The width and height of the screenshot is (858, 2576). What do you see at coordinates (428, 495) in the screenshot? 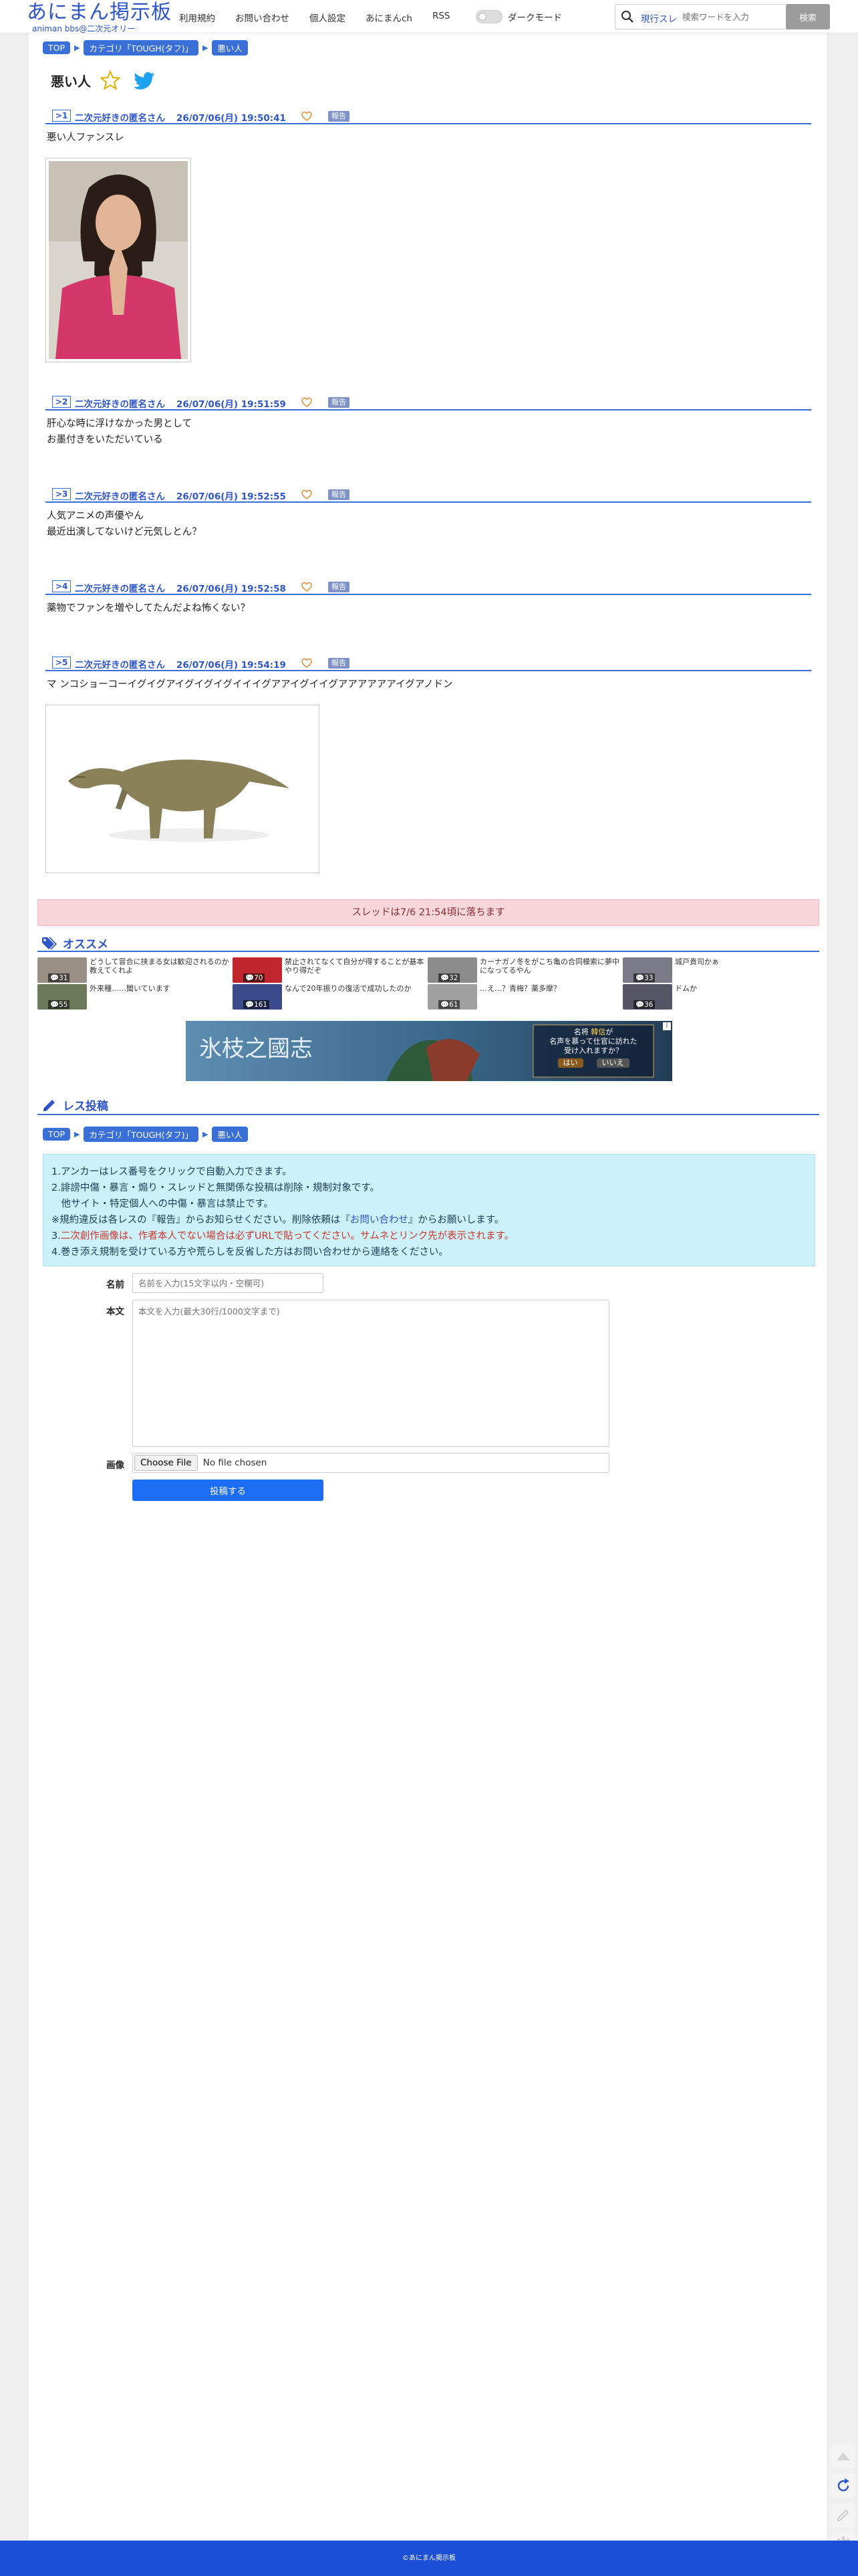
I see `post-header: >3 二次元好きの匿名さん 26/07/06(月) 19:52:55 報告` at bounding box center [428, 495].